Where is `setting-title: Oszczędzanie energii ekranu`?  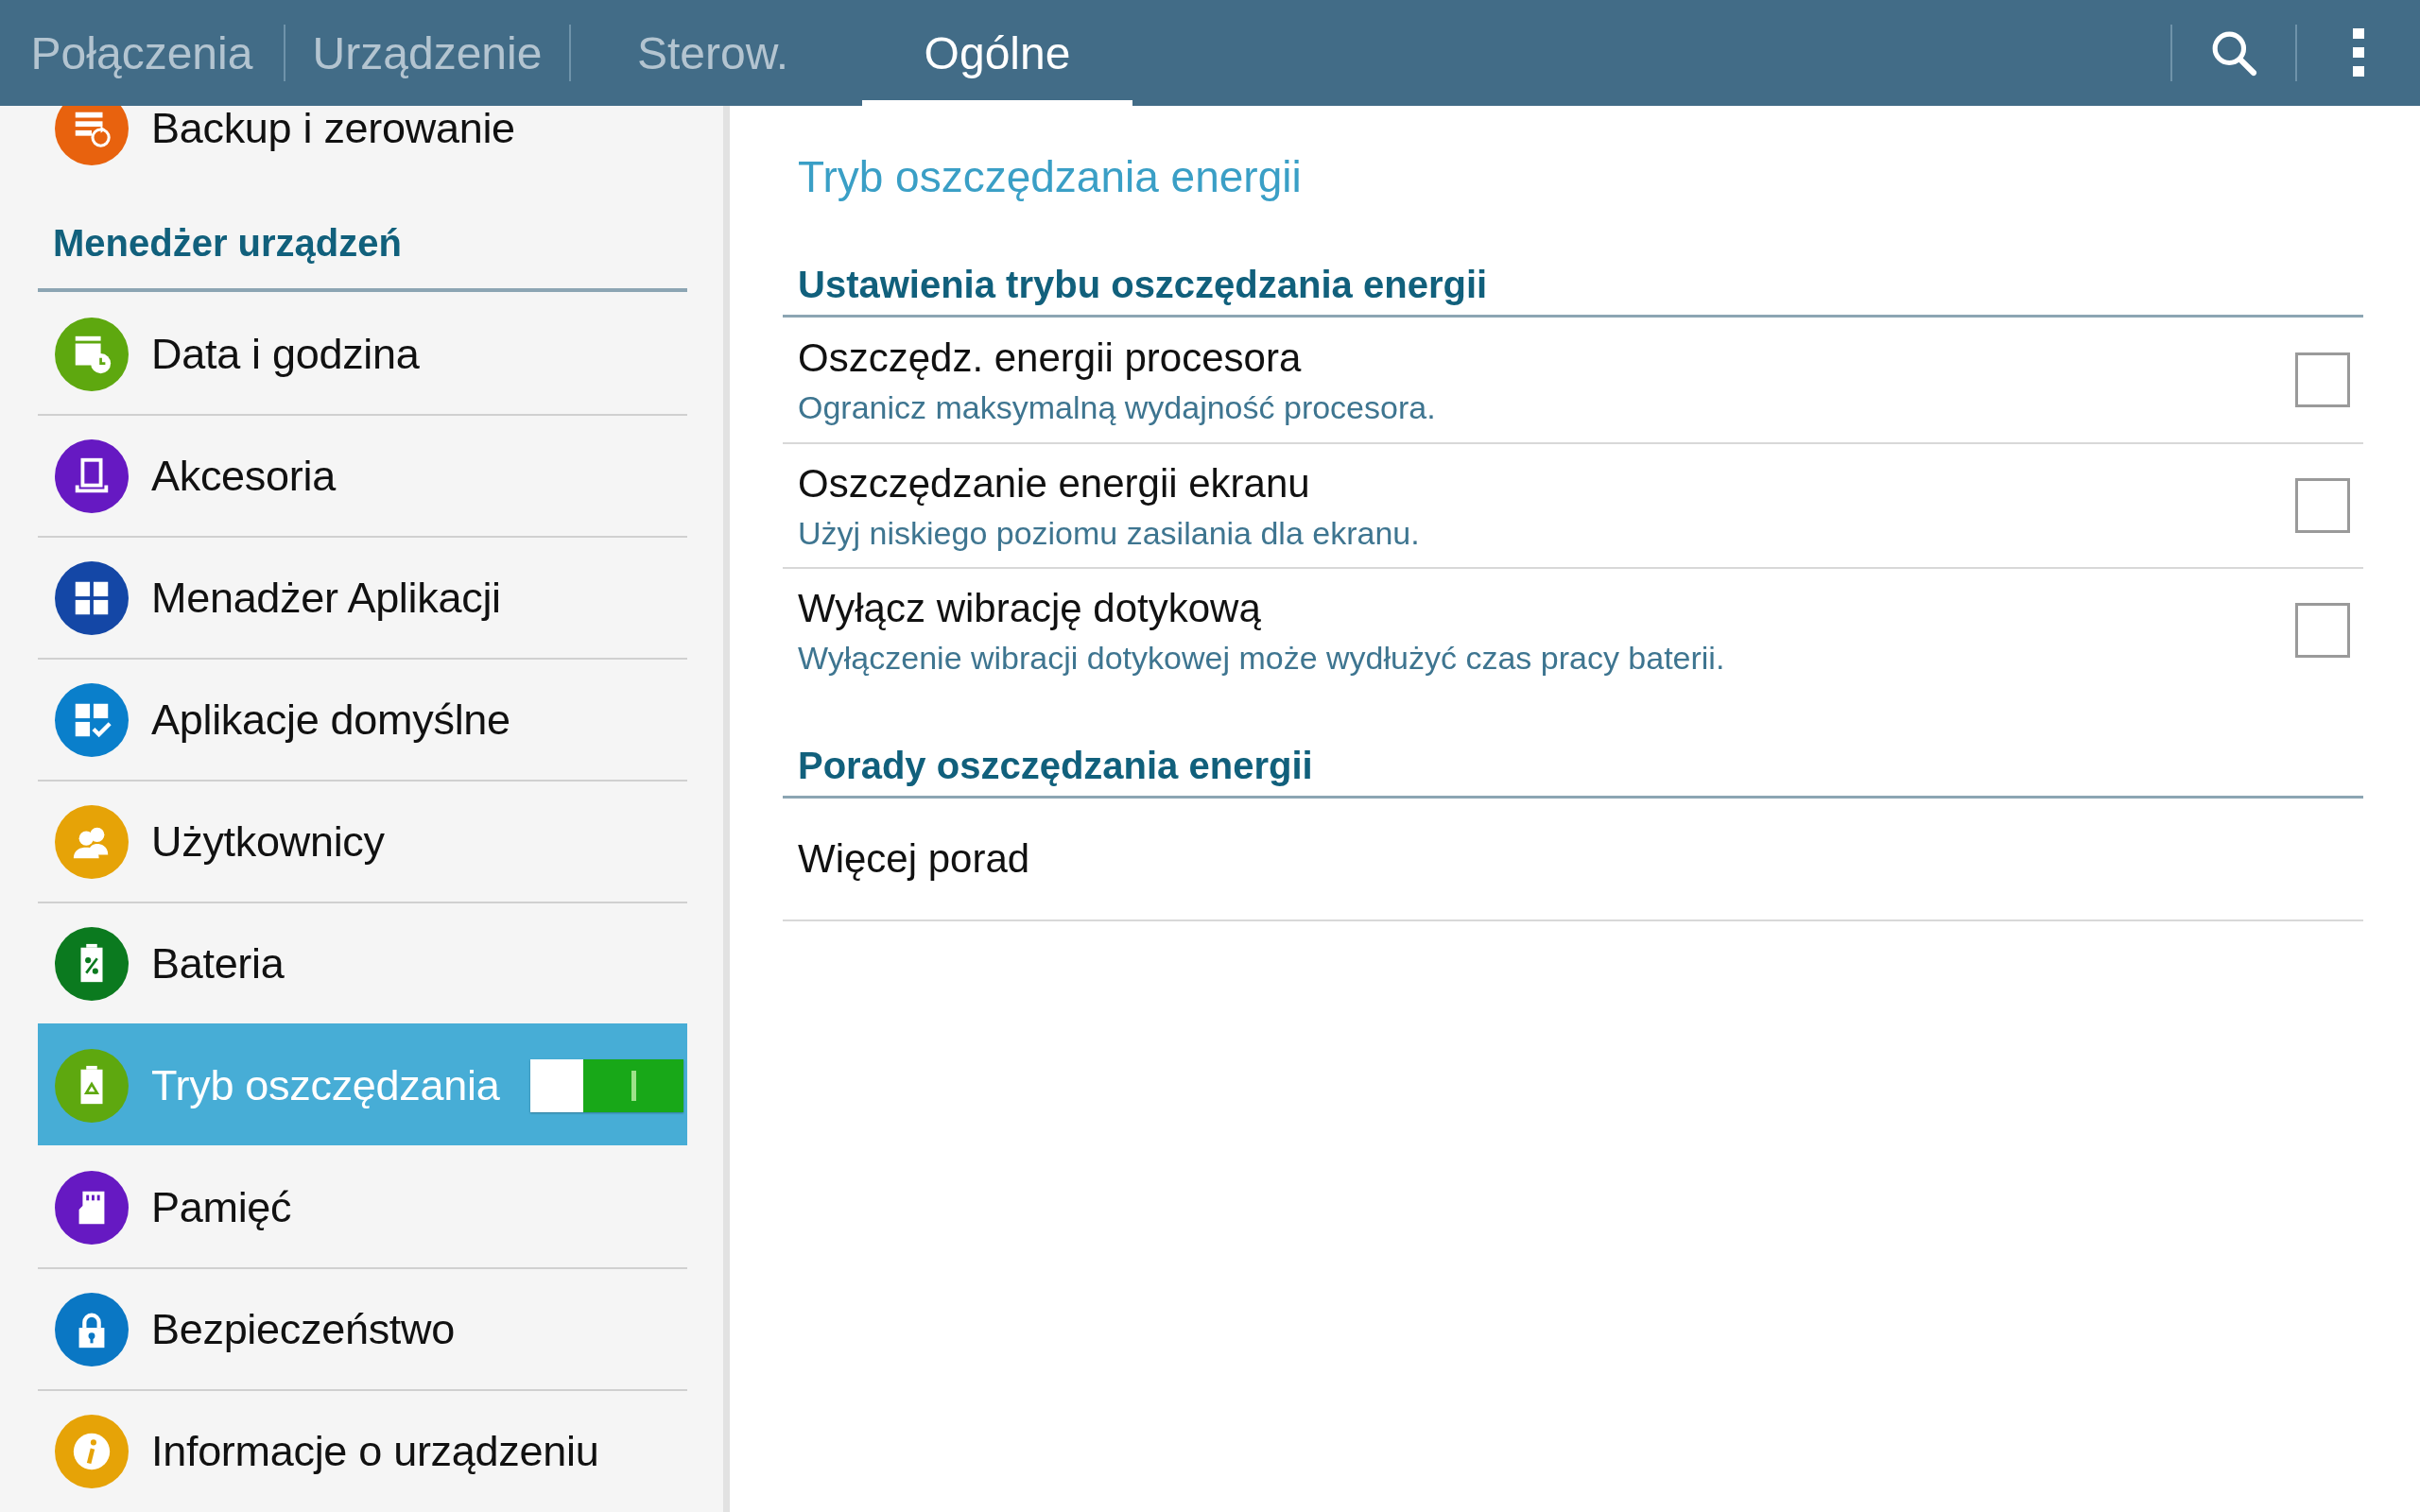 setting-title: Oszczędzanie energii ekranu is located at coordinates (1054, 483).